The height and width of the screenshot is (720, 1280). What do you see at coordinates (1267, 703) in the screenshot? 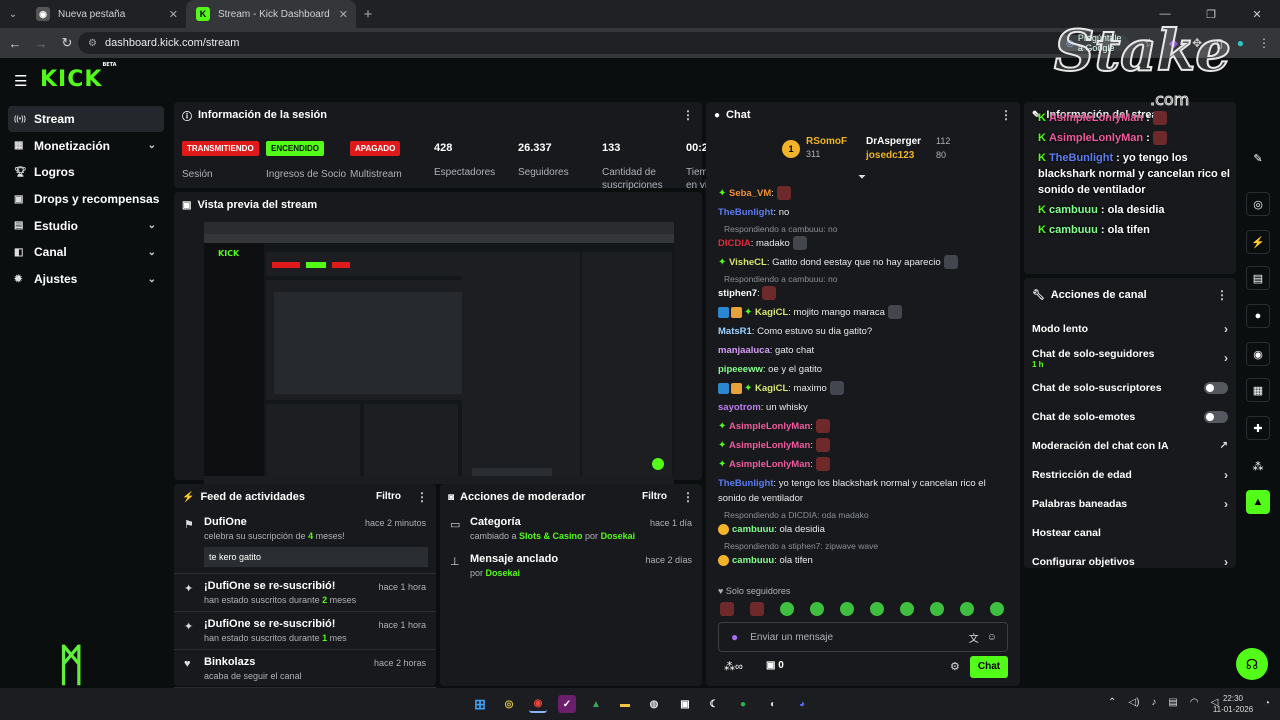
I see `notification-bell-icon: ◔` at bounding box center [1267, 703].